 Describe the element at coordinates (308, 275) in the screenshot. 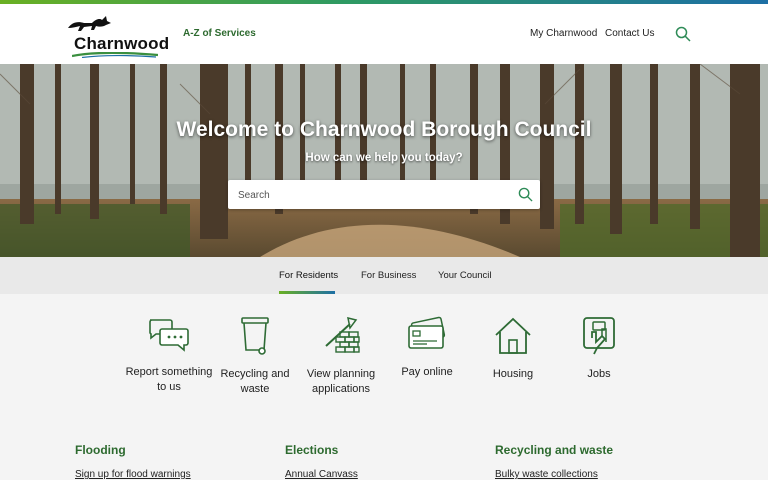

I see `tab-for-residents: For Residents` at that location.